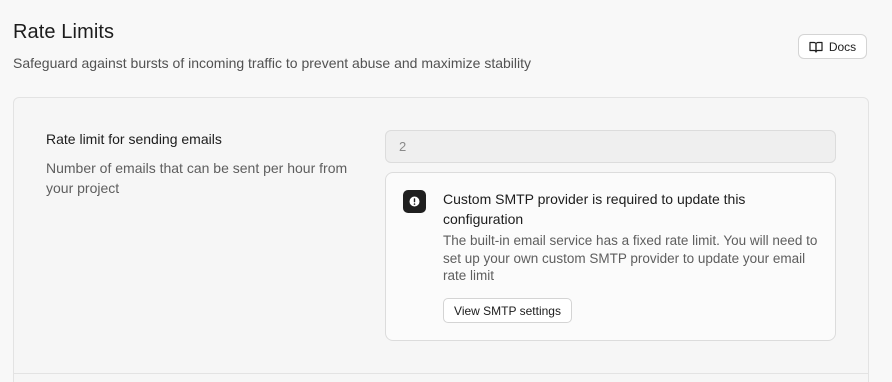 Image resolution: width=892 pixels, height=382 pixels. I want to click on book-open-icon, so click(816, 47).